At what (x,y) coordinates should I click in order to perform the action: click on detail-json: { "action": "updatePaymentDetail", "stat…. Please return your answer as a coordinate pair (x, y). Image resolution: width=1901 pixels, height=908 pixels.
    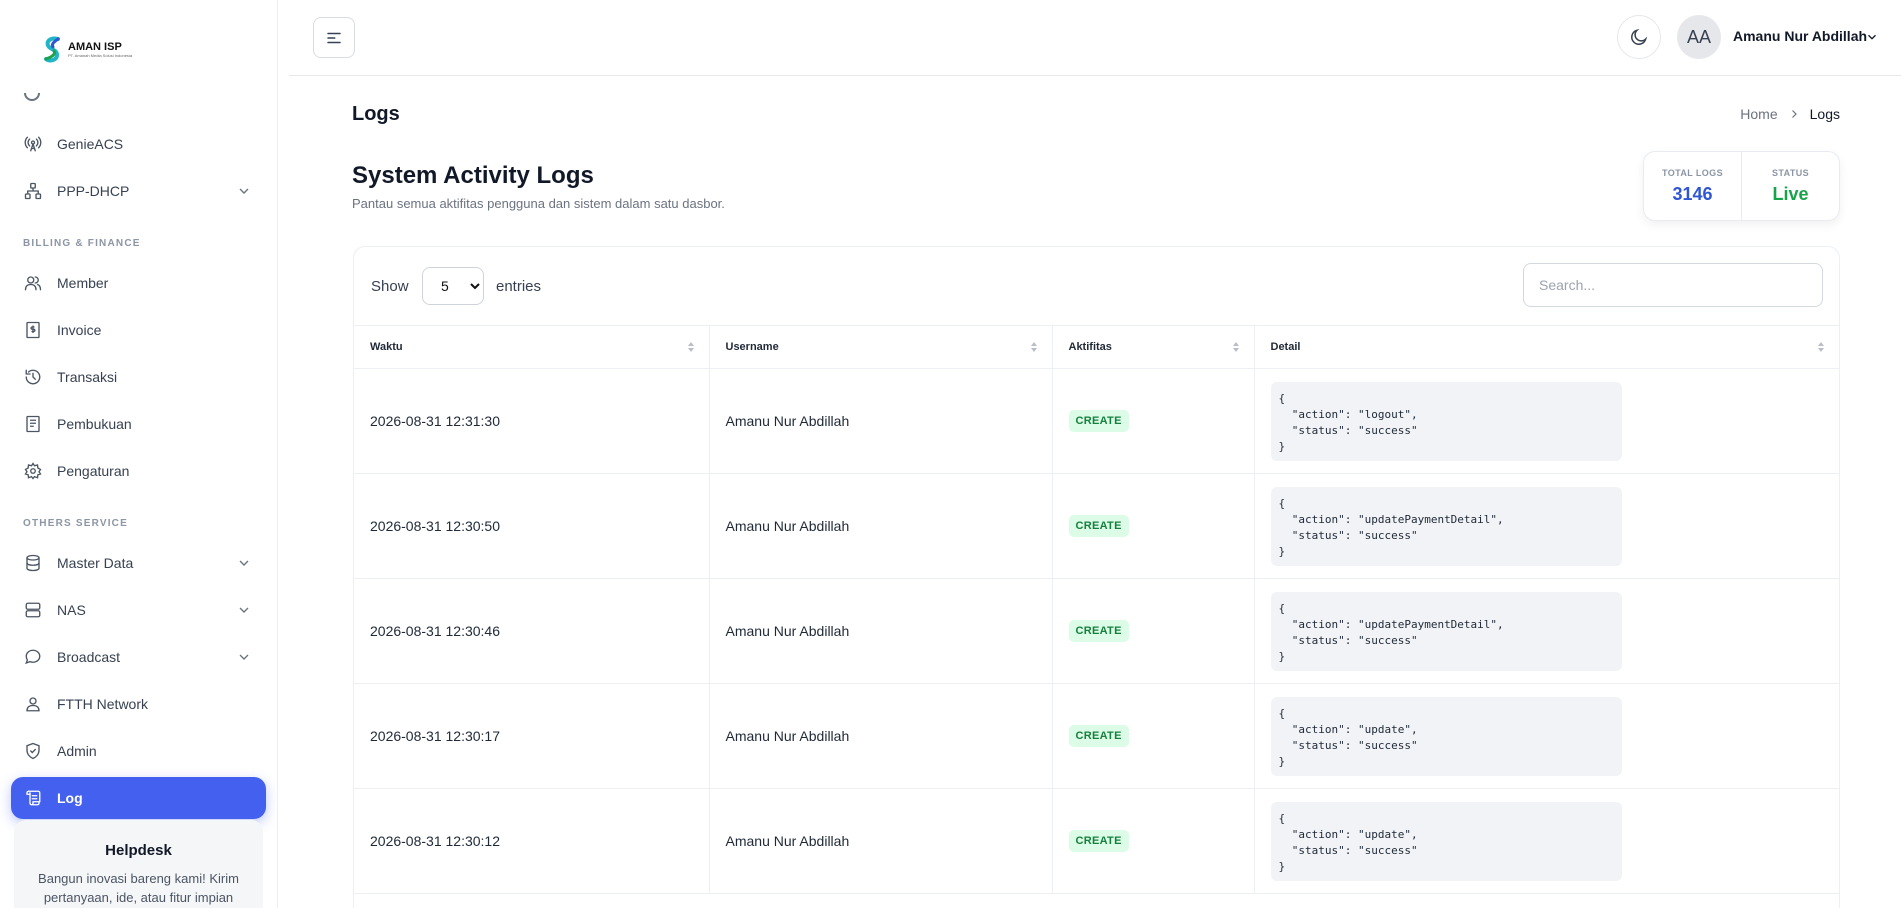
    Looking at the image, I should click on (1446, 631).